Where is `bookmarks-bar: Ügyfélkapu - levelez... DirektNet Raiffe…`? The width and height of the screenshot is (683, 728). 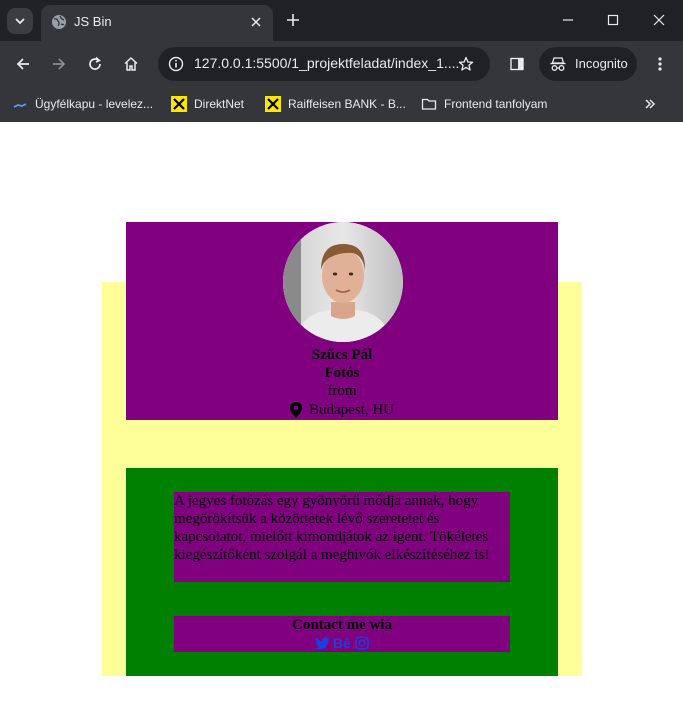
bookmarks-bar: Ügyfélkapu - levelez... DirektNet Raiffe… is located at coordinates (341, 104).